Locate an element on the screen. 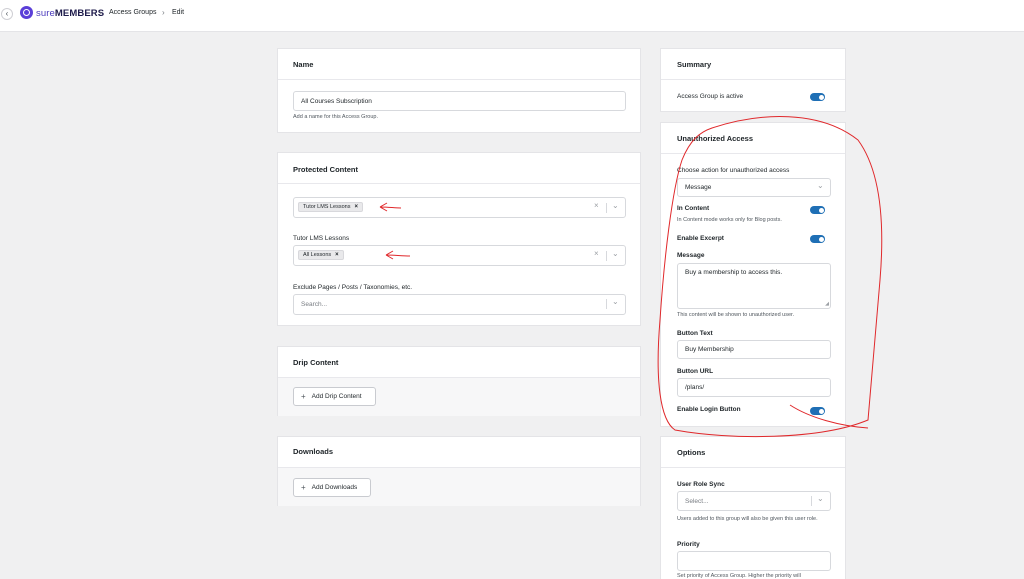 The height and width of the screenshot is (579, 1024). drip-content-card: Drip Content + Add Drip Content is located at coordinates (459, 381).